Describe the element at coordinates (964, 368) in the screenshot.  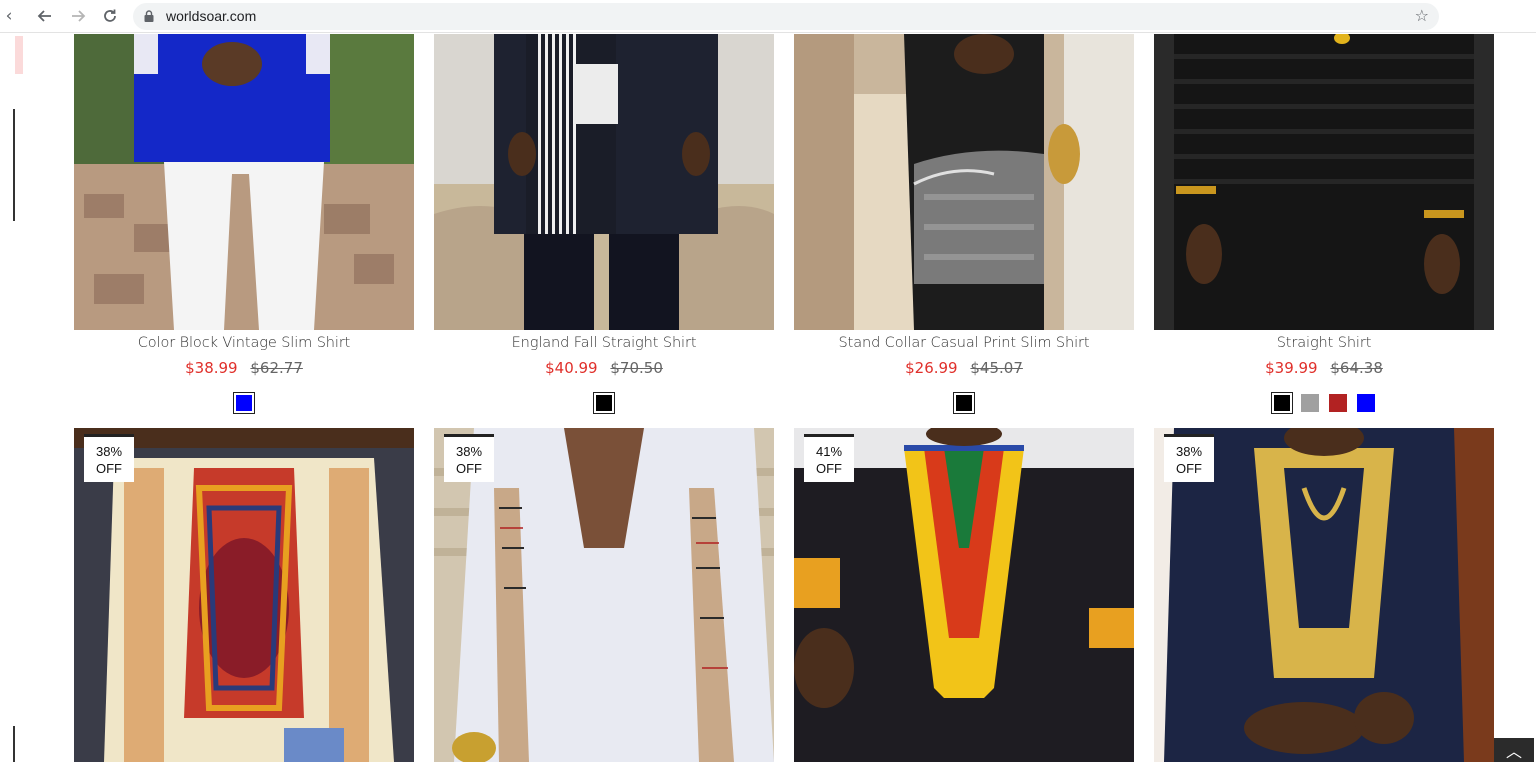
I see `product-price: $26.99 $45.07` at that location.